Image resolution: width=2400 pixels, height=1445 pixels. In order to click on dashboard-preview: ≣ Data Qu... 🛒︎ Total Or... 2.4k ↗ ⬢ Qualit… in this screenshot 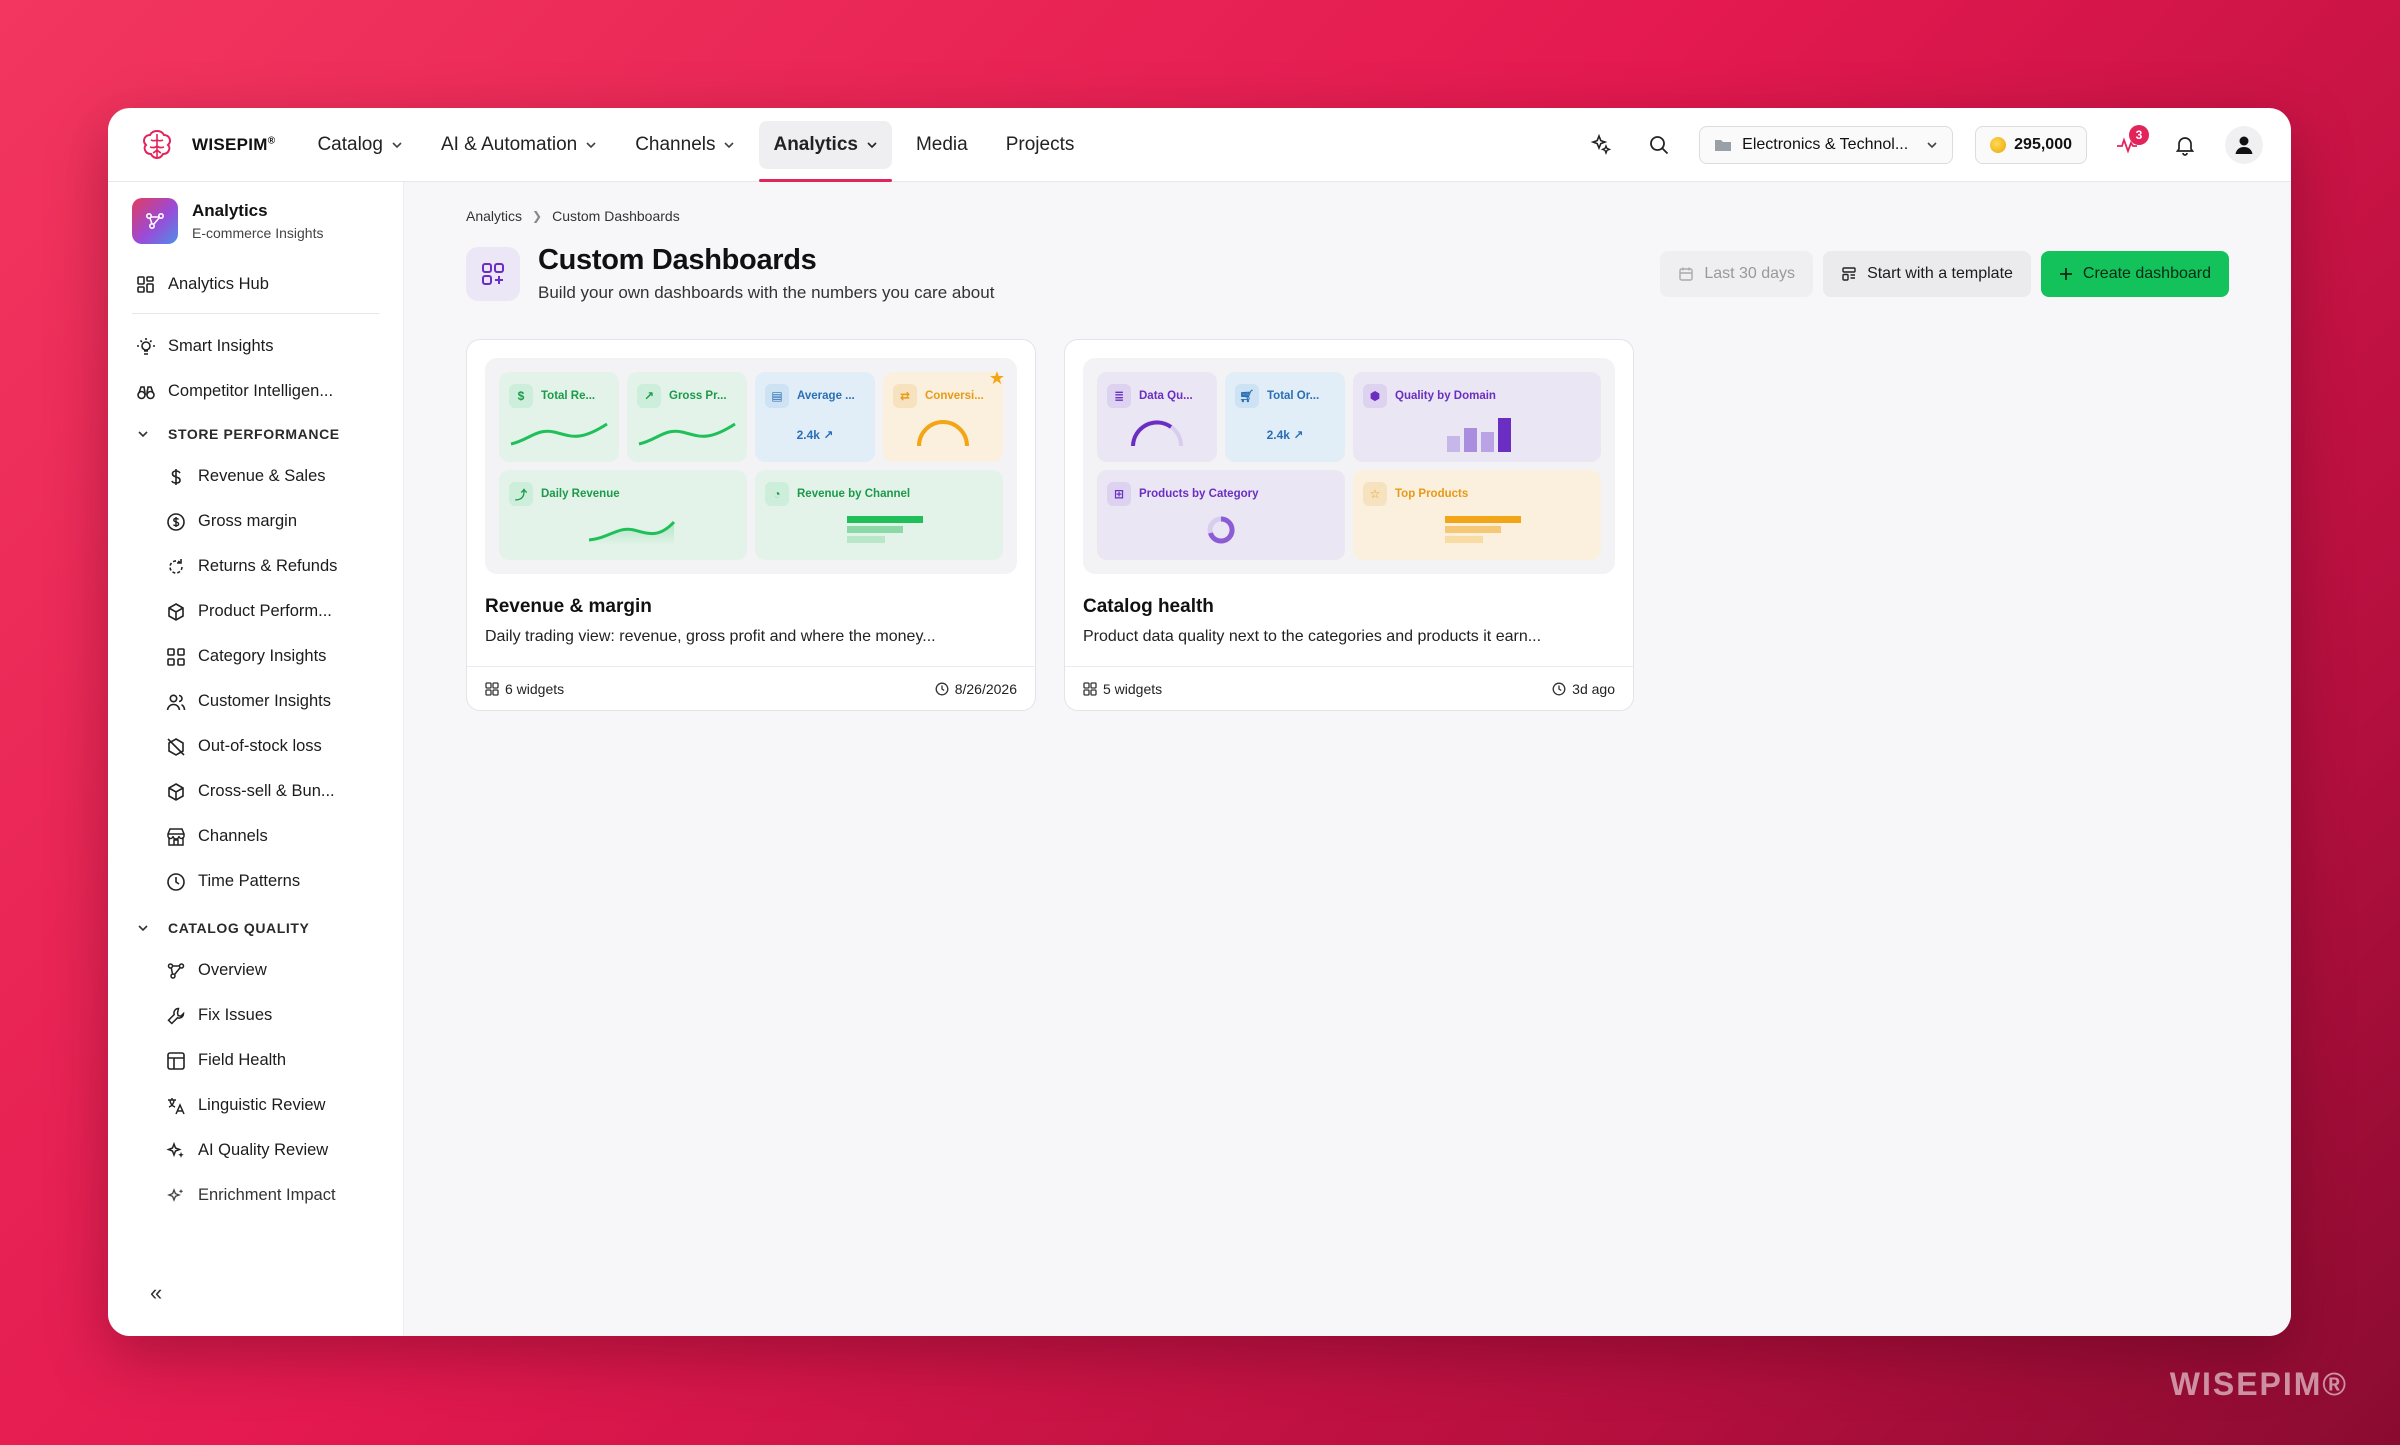, I will do `click(1349, 466)`.